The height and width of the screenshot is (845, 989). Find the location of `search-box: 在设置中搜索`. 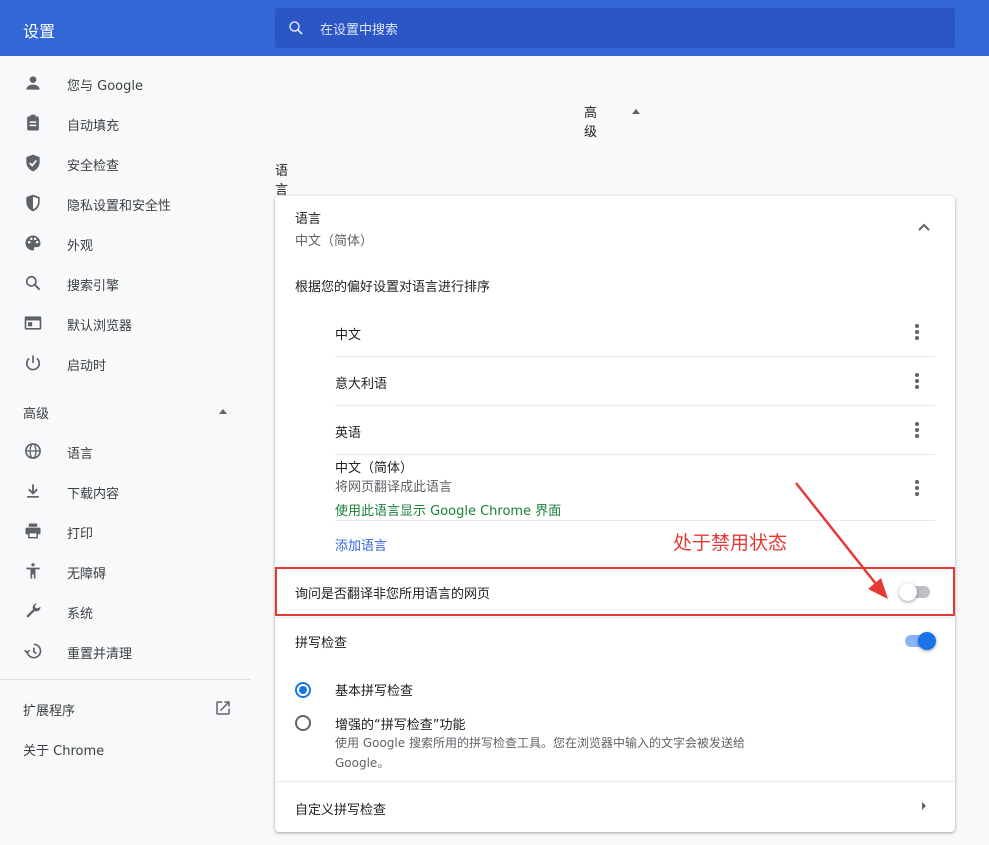

search-box: 在设置中搜索 is located at coordinates (615, 28).